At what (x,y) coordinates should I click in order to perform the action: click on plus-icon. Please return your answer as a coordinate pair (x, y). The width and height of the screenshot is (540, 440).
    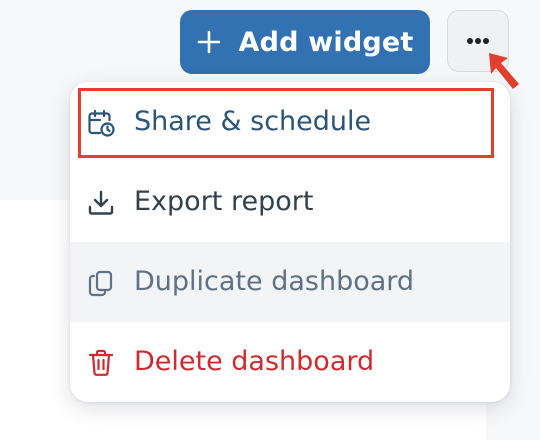
    Looking at the image, I should click on (209, 42).